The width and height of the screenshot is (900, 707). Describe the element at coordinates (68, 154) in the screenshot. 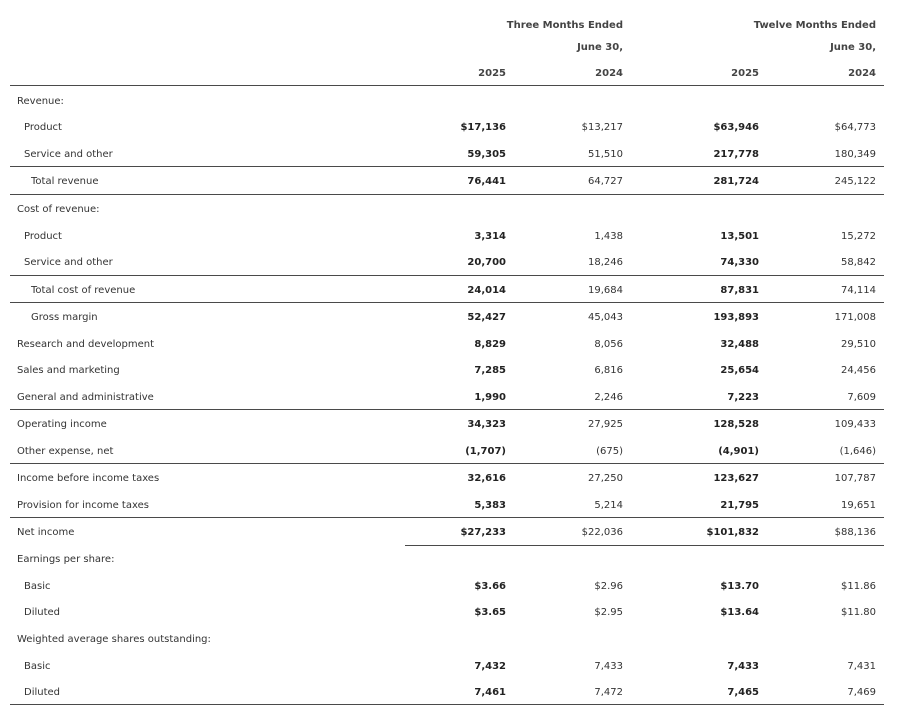

I see `row-label-revenue-service: Service and other` at that location.